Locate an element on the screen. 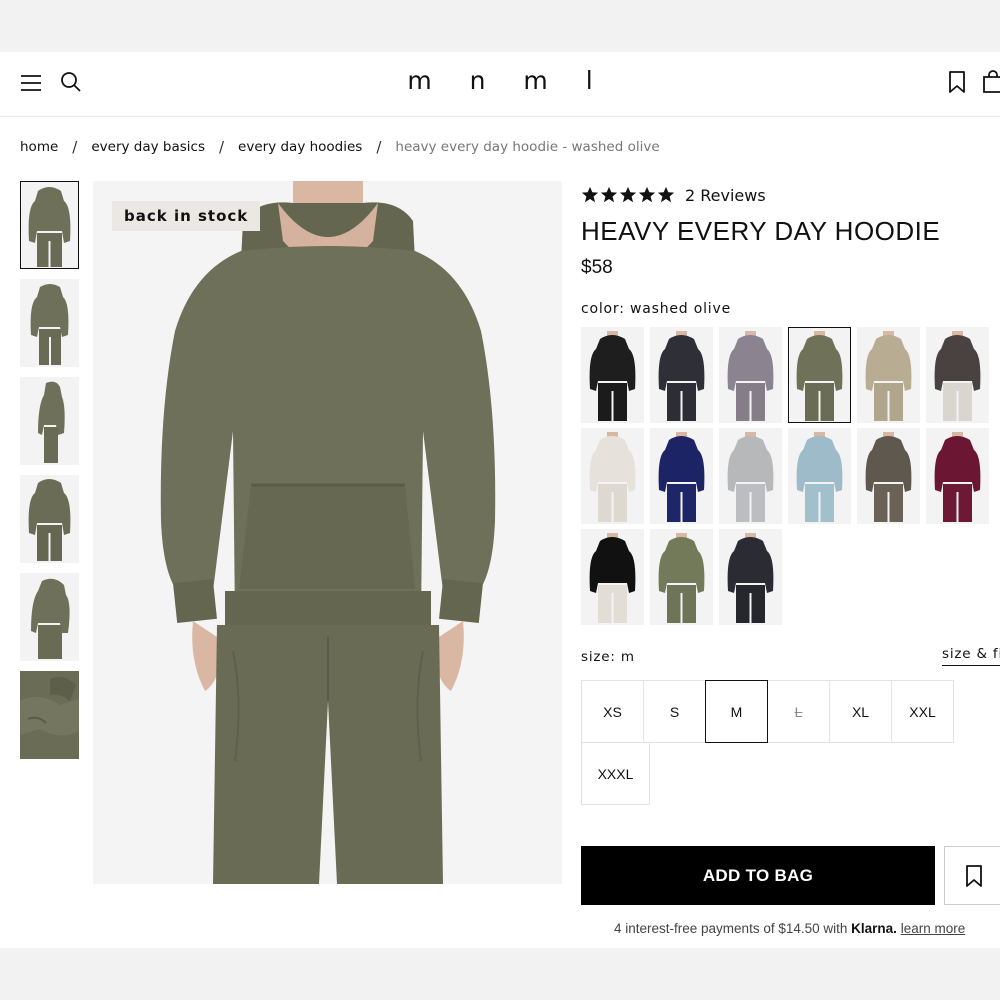 Image resolution: width=1000 pixels, height=1000 pixels. thumbnail-side is located at coordinates (49, 421).